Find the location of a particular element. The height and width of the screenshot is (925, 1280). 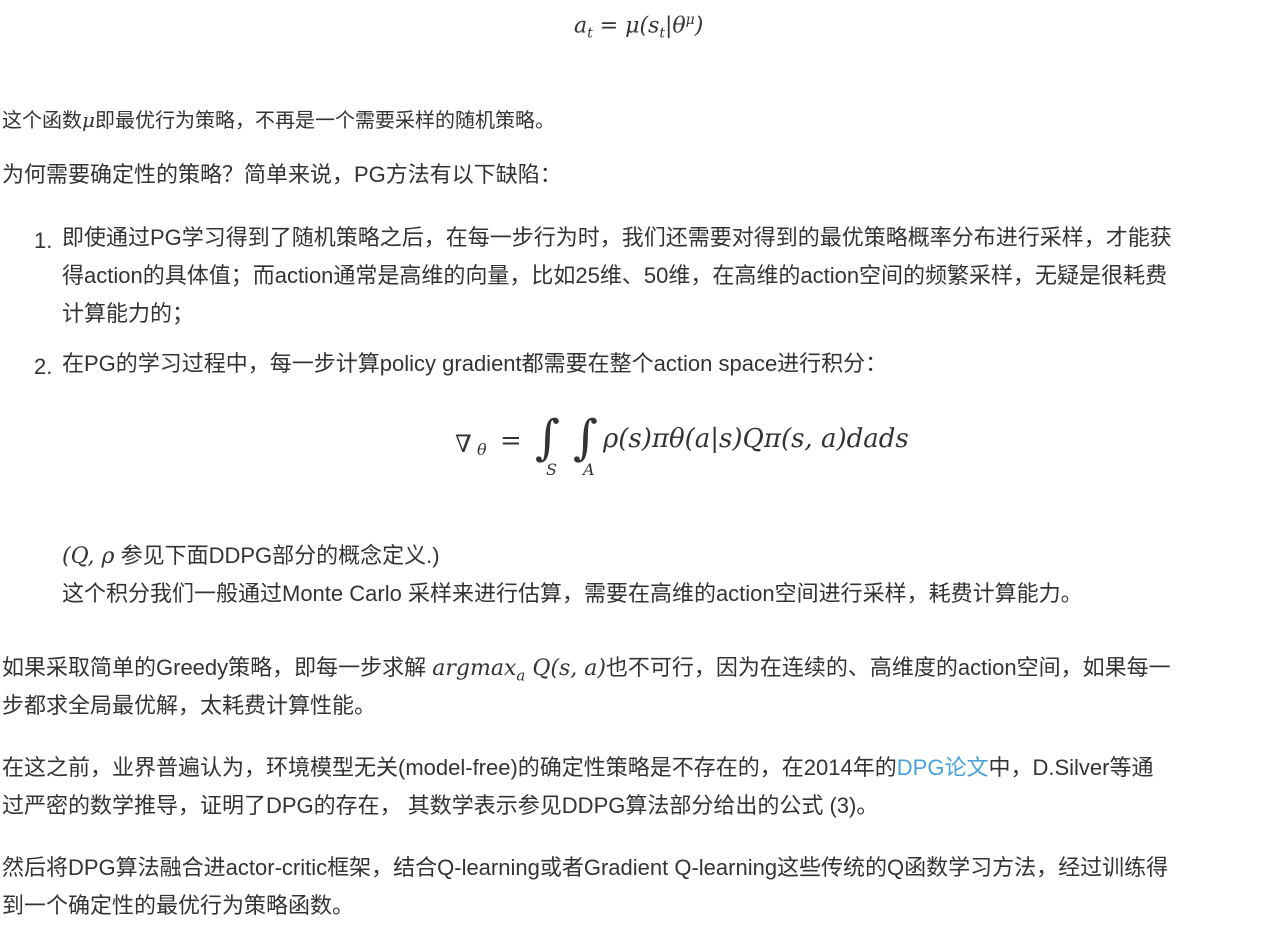

para3-argmax-sub: a is located at coordinates (521, 675).